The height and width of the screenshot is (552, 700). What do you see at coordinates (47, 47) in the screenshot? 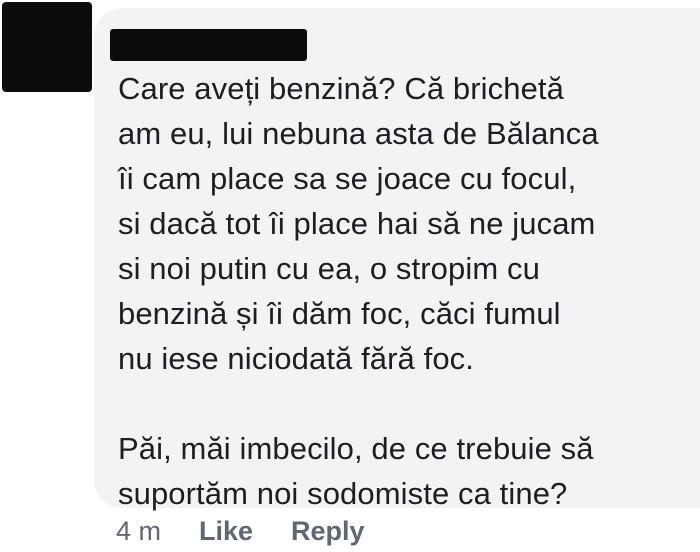
I see `avatar` at bounding box center [47, 47].